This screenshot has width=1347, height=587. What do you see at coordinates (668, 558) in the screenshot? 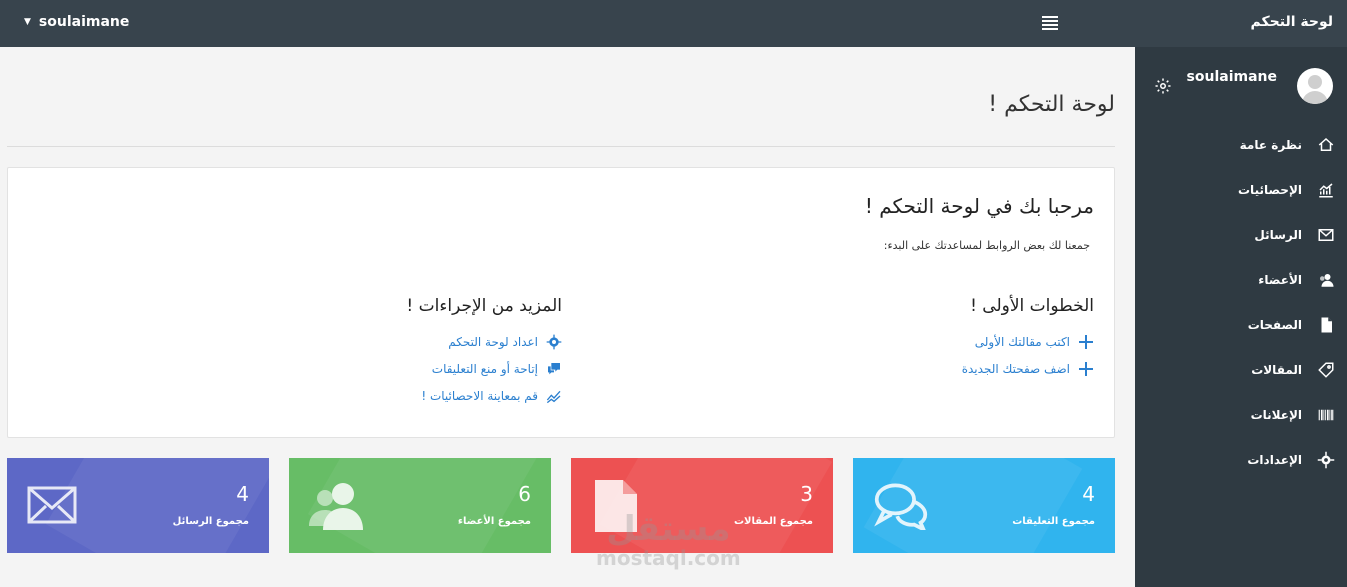
I see `watermark-latin: mostaql.com` at bounding box center [668, 558].